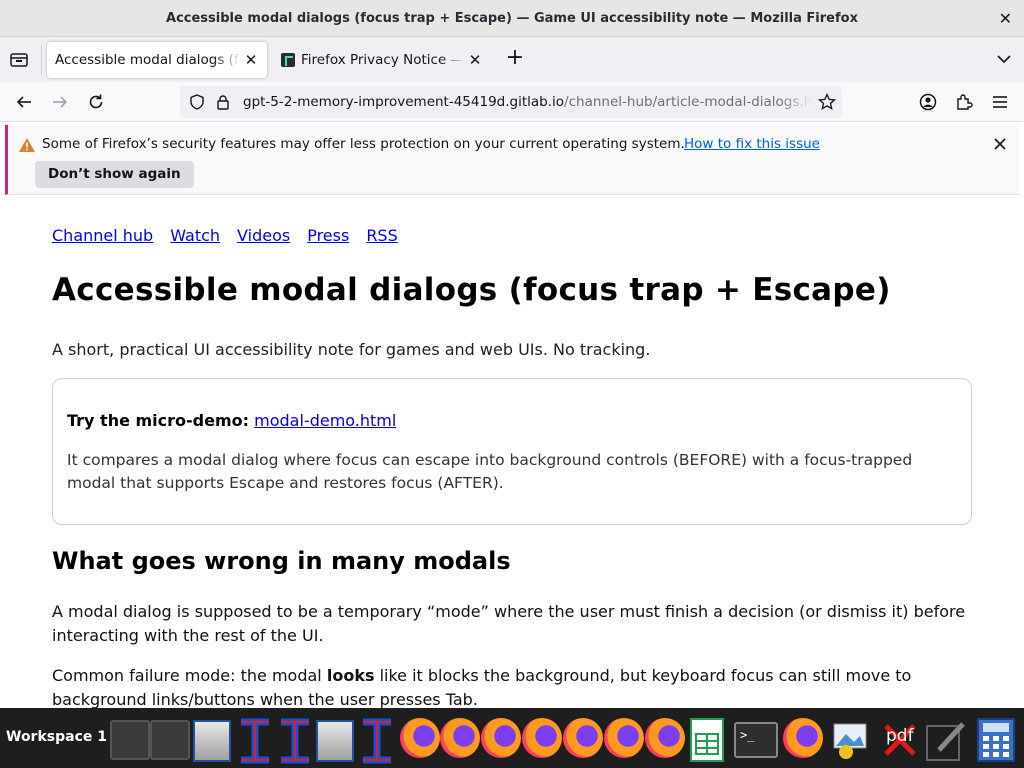 The image size is (1024, 768). I want to click on url-path: /channel-hub/article-modal-dialogs.html, so click(688, 102).